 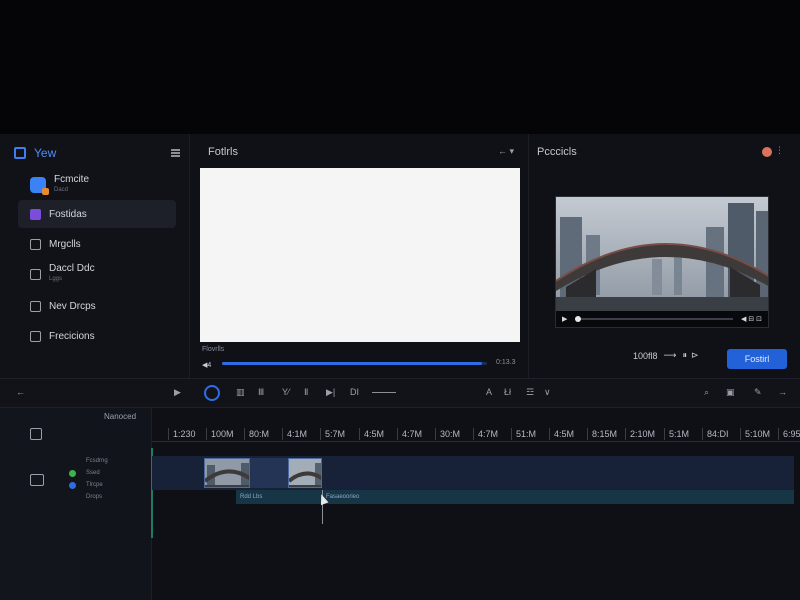 What do you see at coordinates (354, 392) in the screenshot?
I see `tool-5: DI` at bounding box center [354, 392].